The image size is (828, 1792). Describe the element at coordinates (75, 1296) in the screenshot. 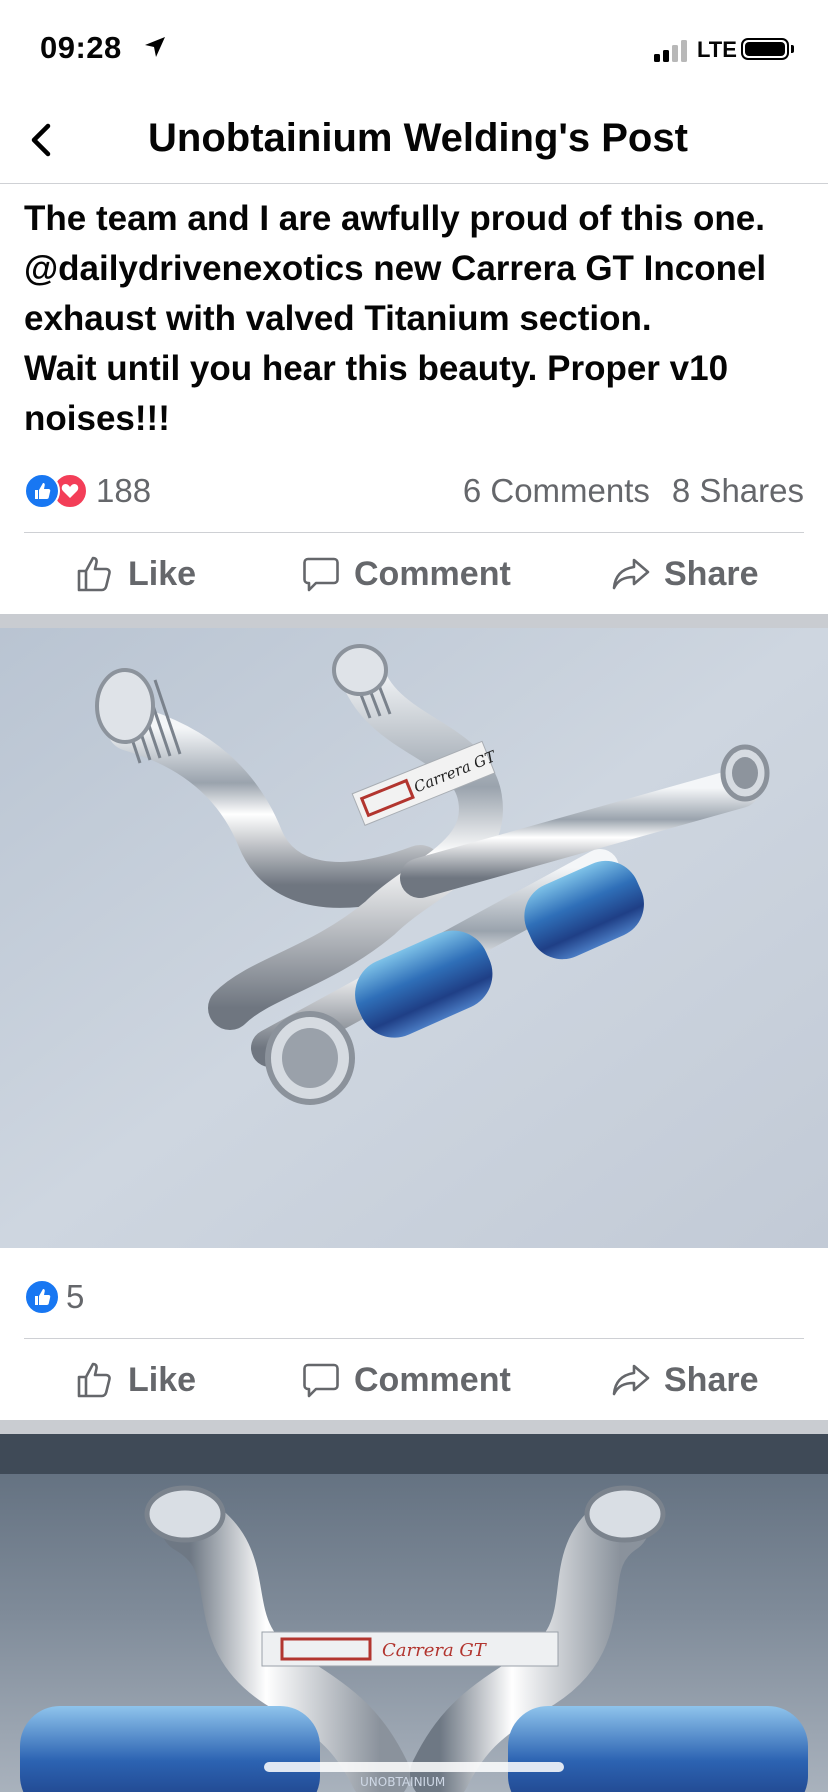

I see `photo-reaction-count: 5` at that location.